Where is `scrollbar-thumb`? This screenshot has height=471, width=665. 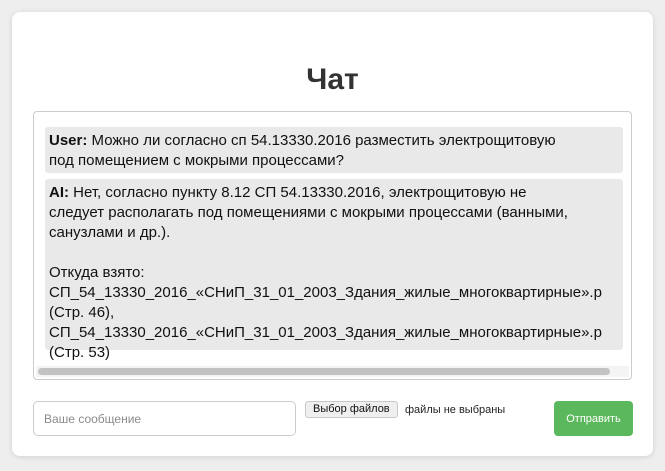
scrollbar-thumb is located at coordinates (324, 371).